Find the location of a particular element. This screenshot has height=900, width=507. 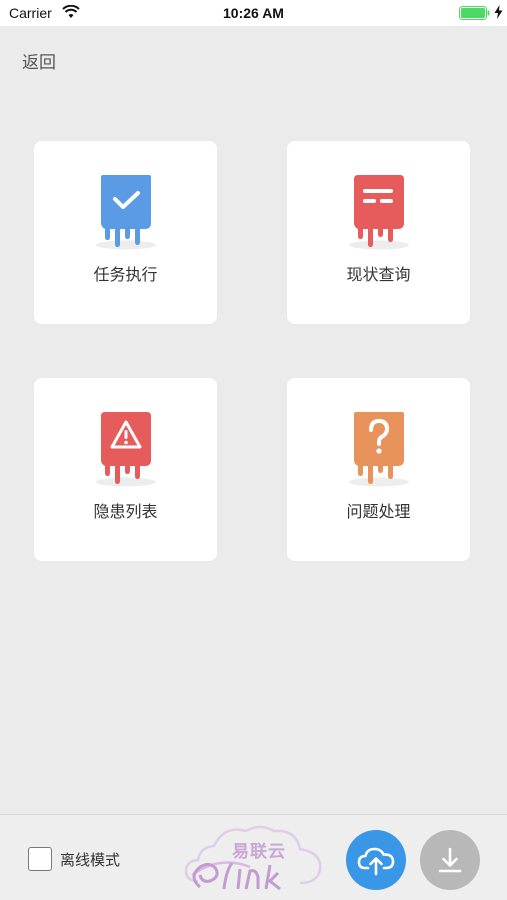

back-button: 返回 is located at coordinates (39, 60).